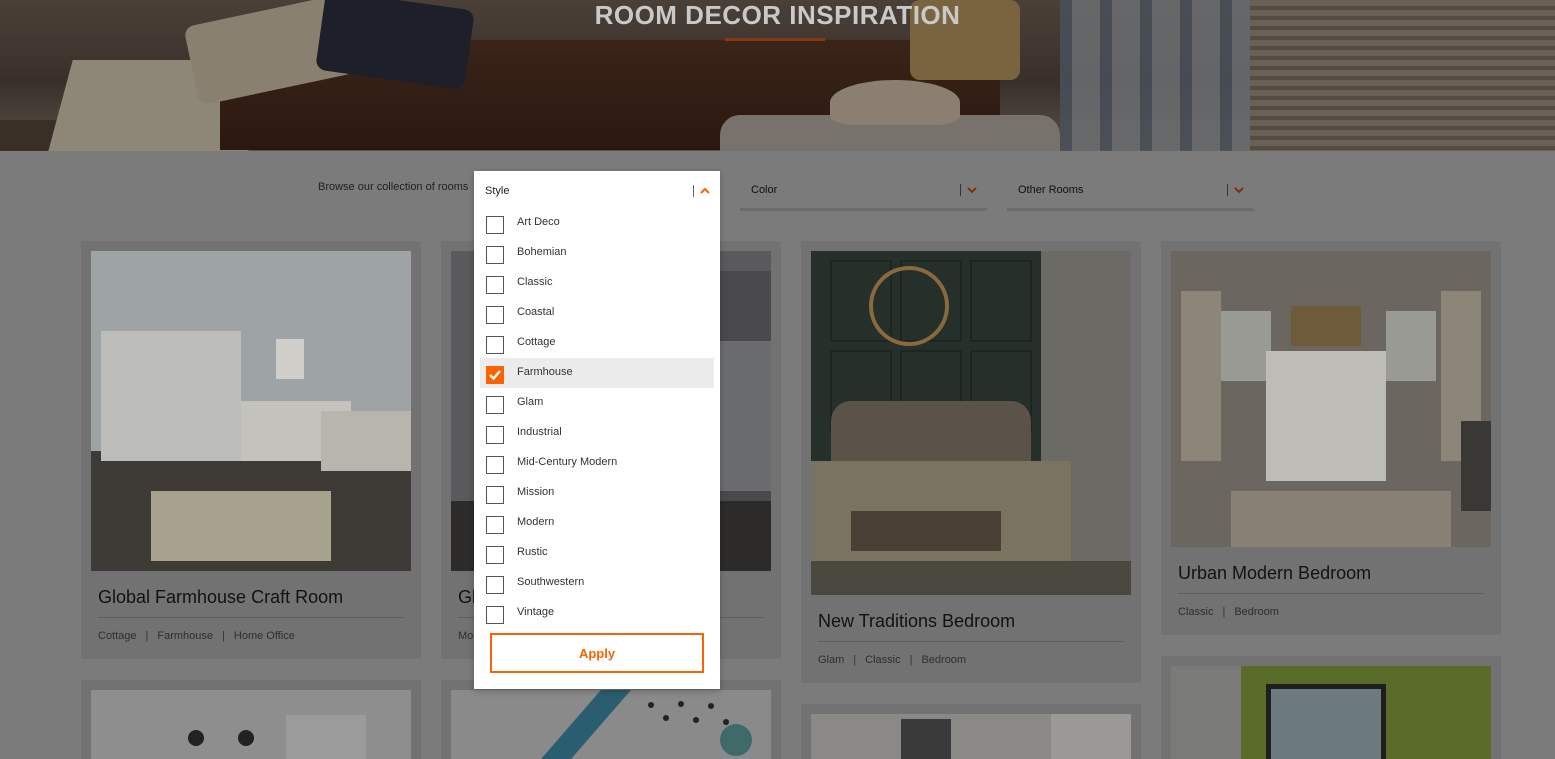 The image size is (1555, 759). What do you see at coordinates (532, 552) in the screenshot?
I see `style-option-label: Rustic` at bounding box center [532, 552].